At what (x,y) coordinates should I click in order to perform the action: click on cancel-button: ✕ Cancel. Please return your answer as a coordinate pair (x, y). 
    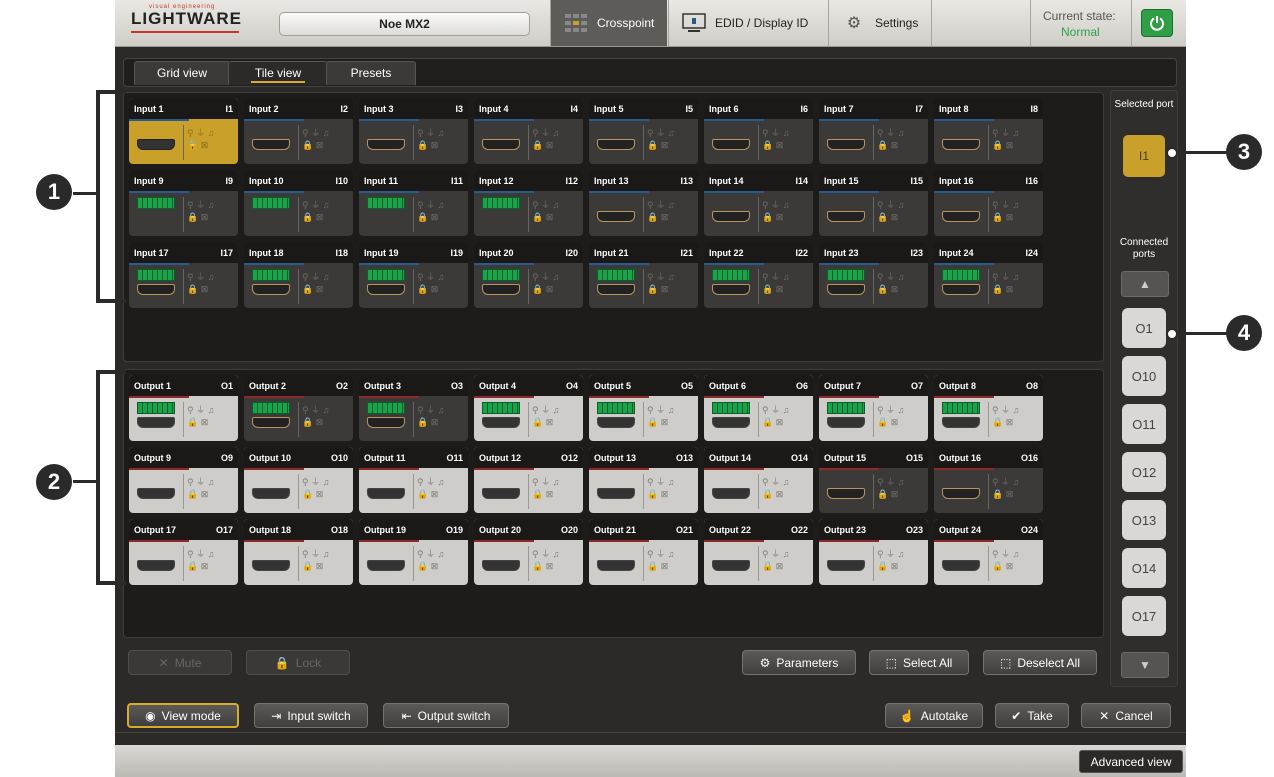
    Looking at the image, I should click on (1126, 715).